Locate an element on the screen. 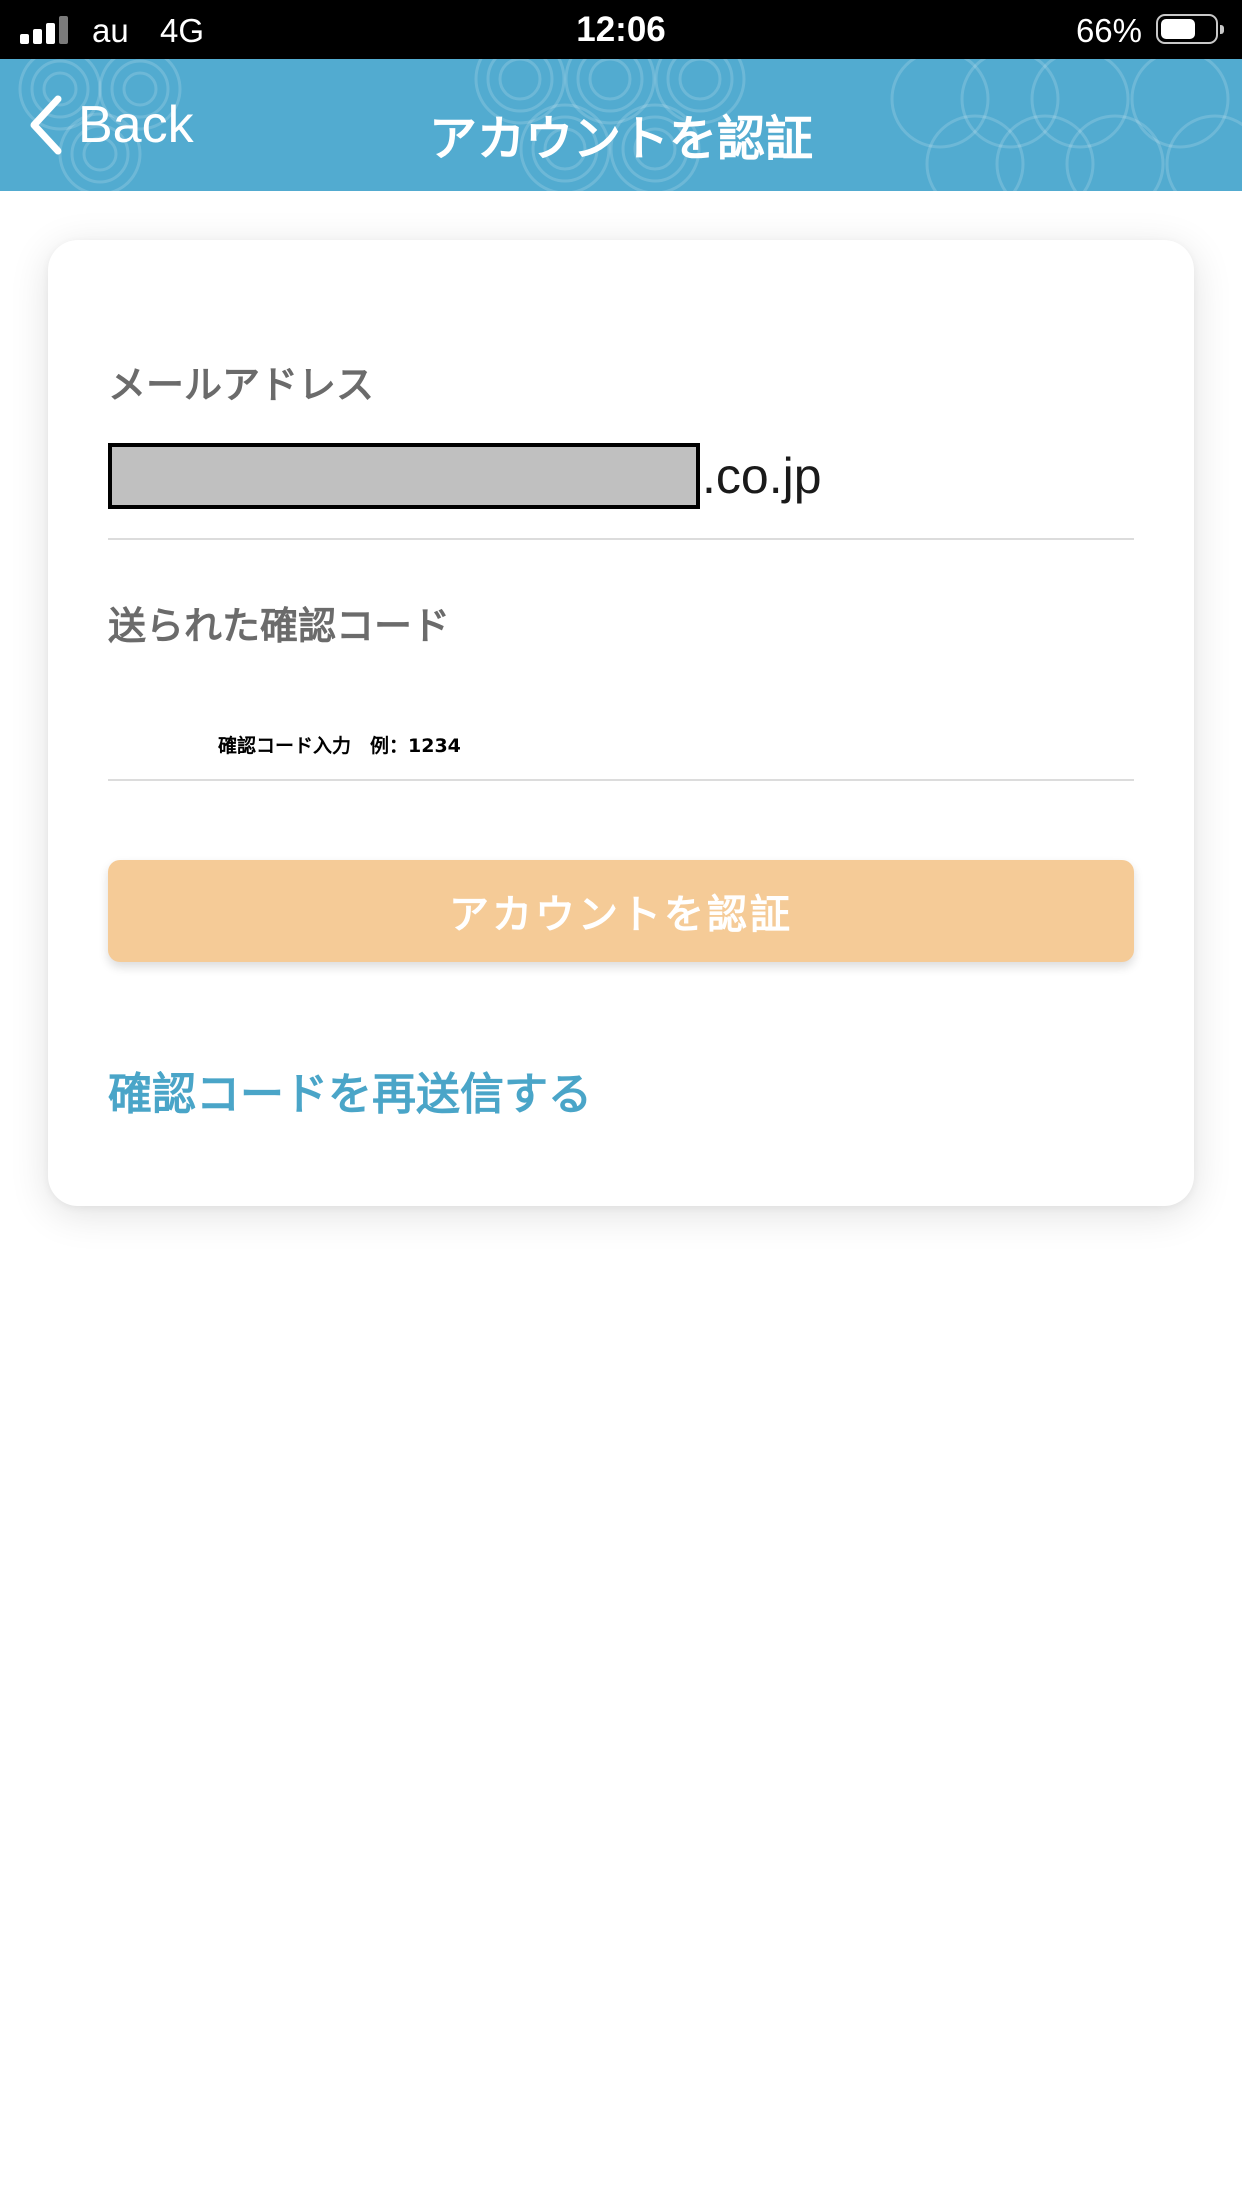 Image resolution: width=1242 pixels, height=2208 pixels. email-label: メールアドレス is located at coordinates (241, 385).